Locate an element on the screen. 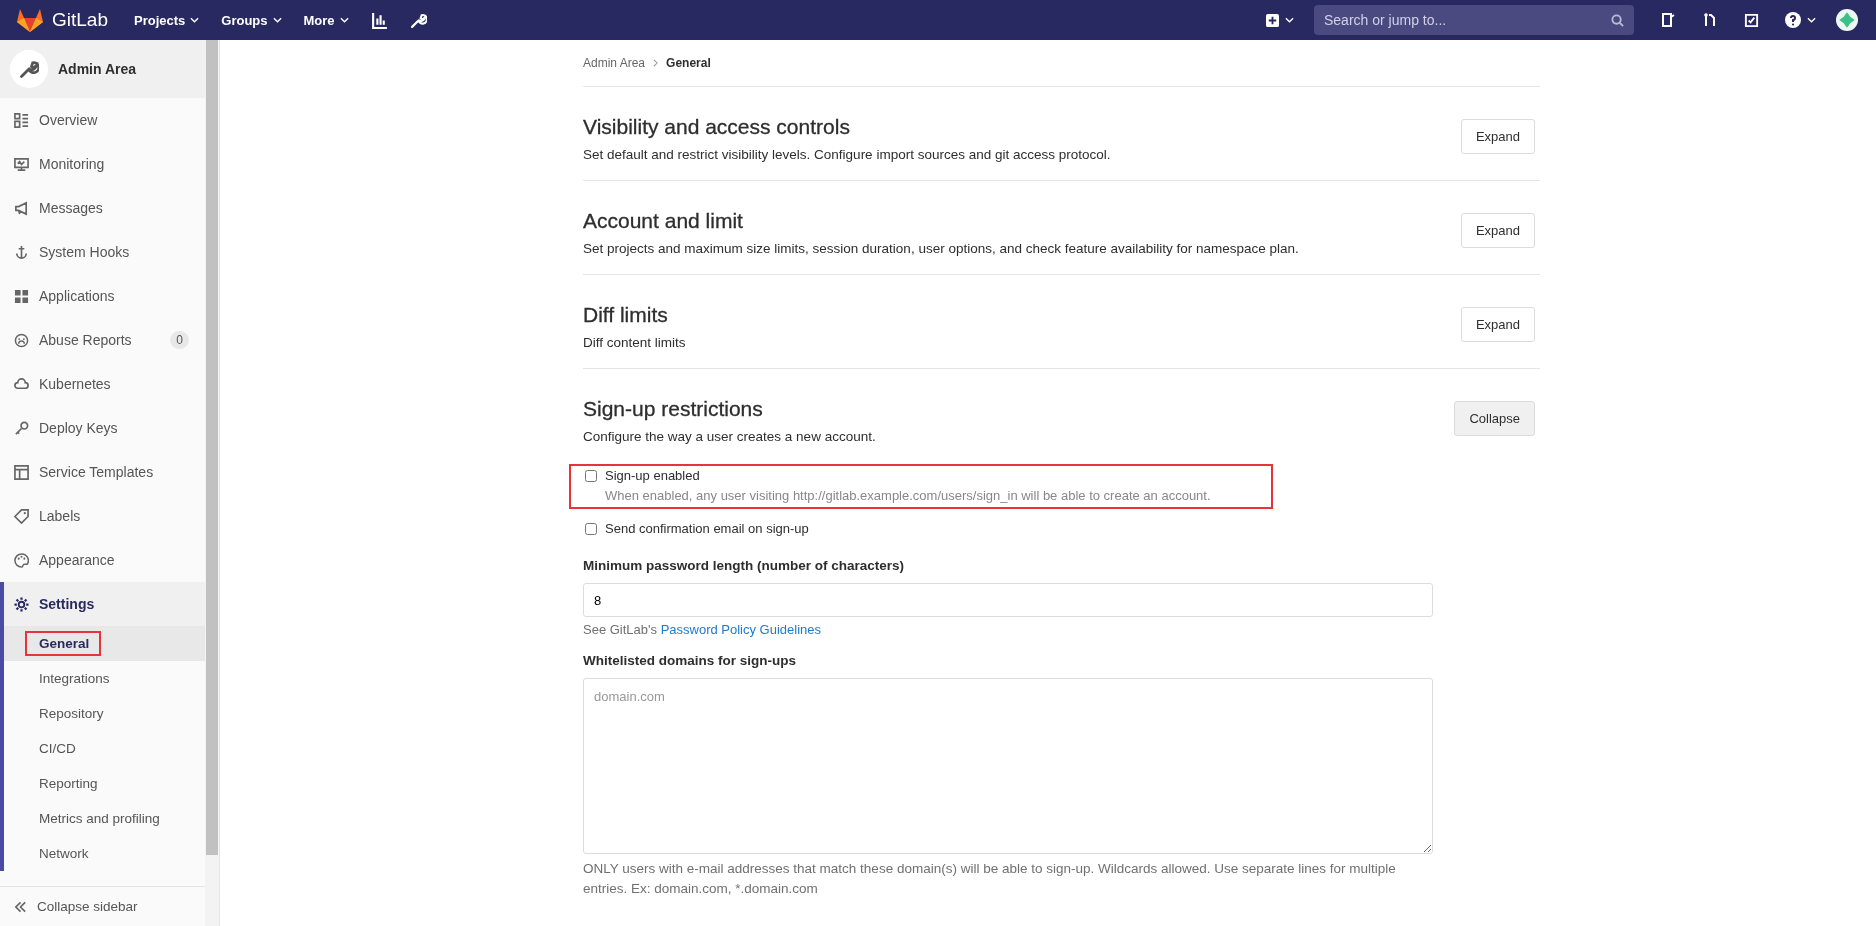  help-text: See GitLab's Password Policy Guidelines is located at coordinates (703, 629).